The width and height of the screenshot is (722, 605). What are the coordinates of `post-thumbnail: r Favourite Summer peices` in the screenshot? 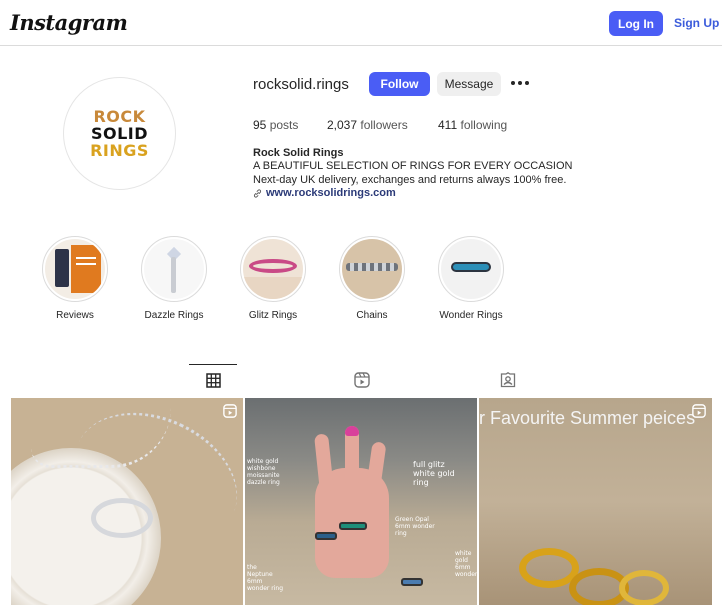 It's located at (595, 501).